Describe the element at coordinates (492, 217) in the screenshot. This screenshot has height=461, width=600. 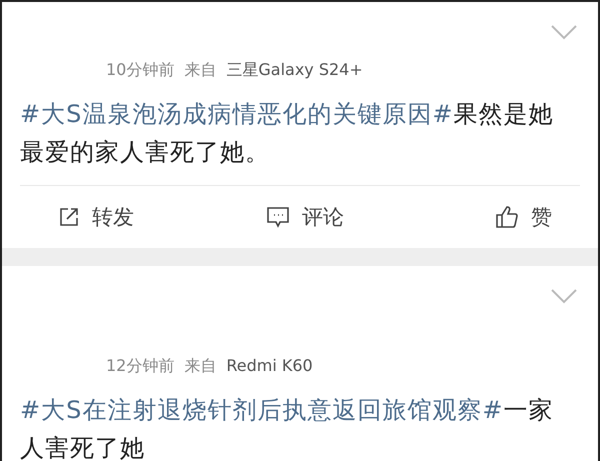
I see `like-button: 赞` at that location.